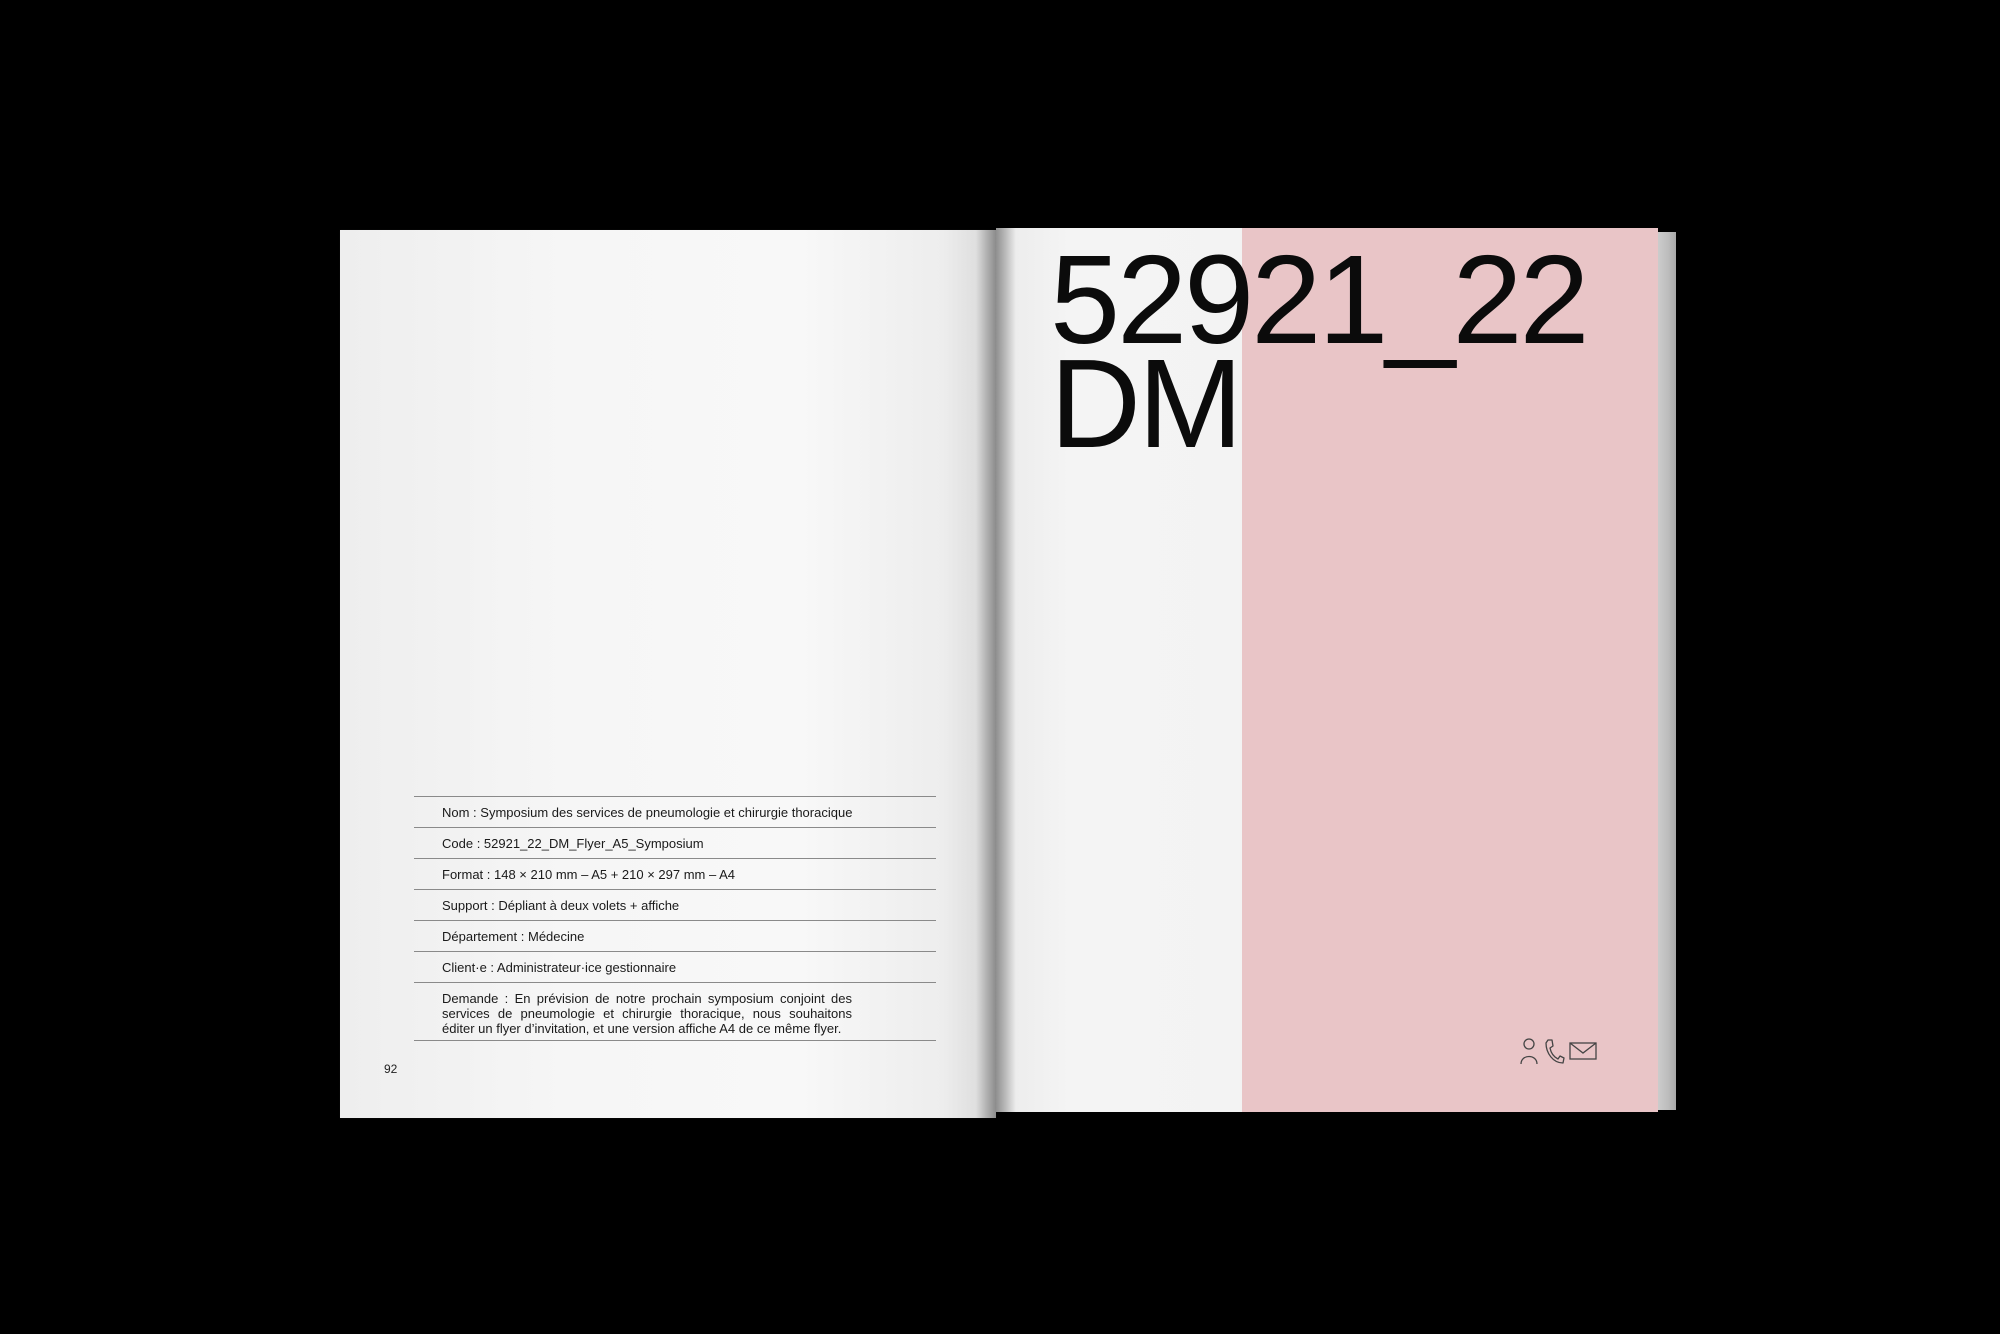 Image resolution: width=2000 pixels, height=1334 pixels. What do you see at coordinates (1320, 352) in the screenshot?
I see `project-title: 52921_22 DM` at bounding box center [1320, 352].